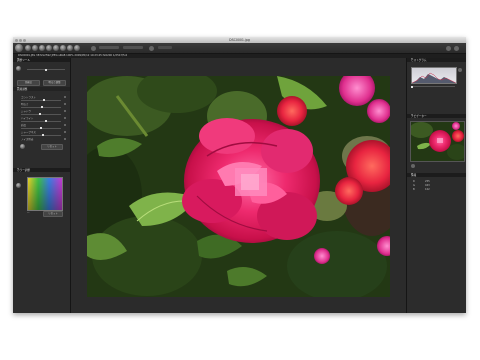  I want to click on histogram-graph, so click(434, 75).